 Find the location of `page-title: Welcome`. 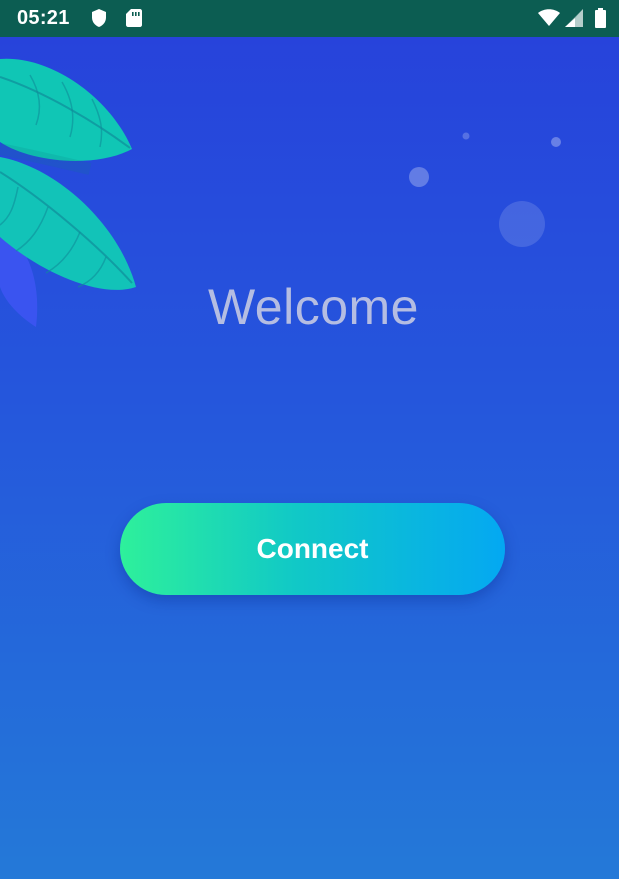

page-title: Welcome is located at coordinates (313, 307).